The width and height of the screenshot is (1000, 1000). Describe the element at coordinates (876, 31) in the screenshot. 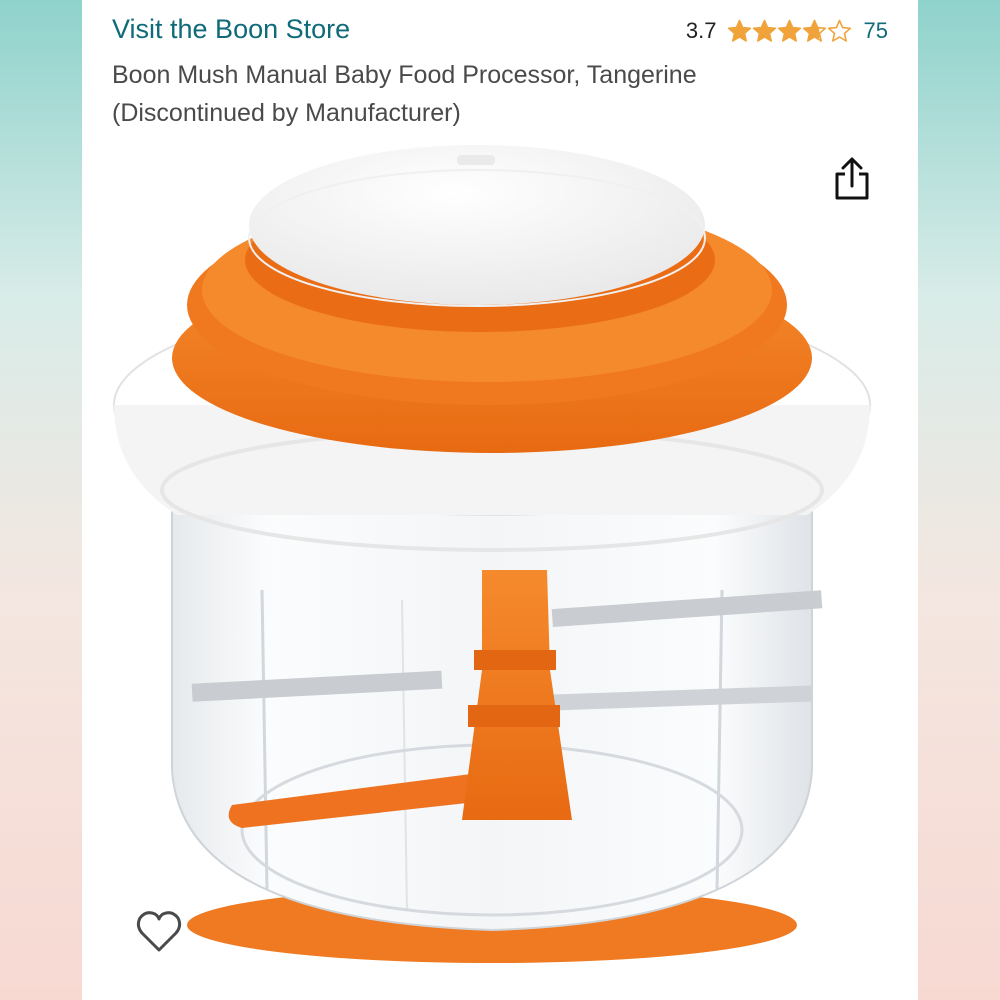

I see `rating-count: 75` at that location.